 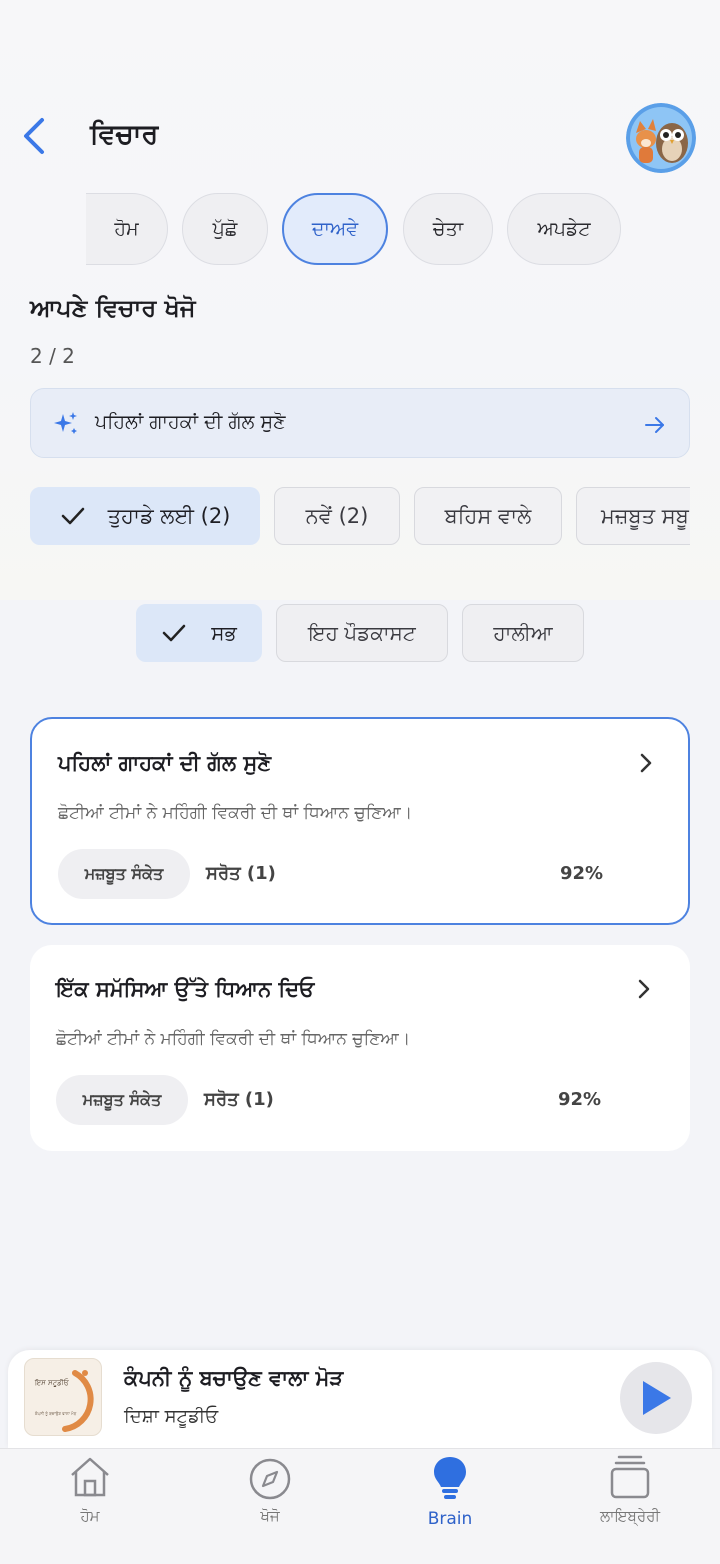 I want to click on chip-strong-evidence: ਮਜ਼ਬੂਤ ਸਬੂ, so click(x=633, y=516).